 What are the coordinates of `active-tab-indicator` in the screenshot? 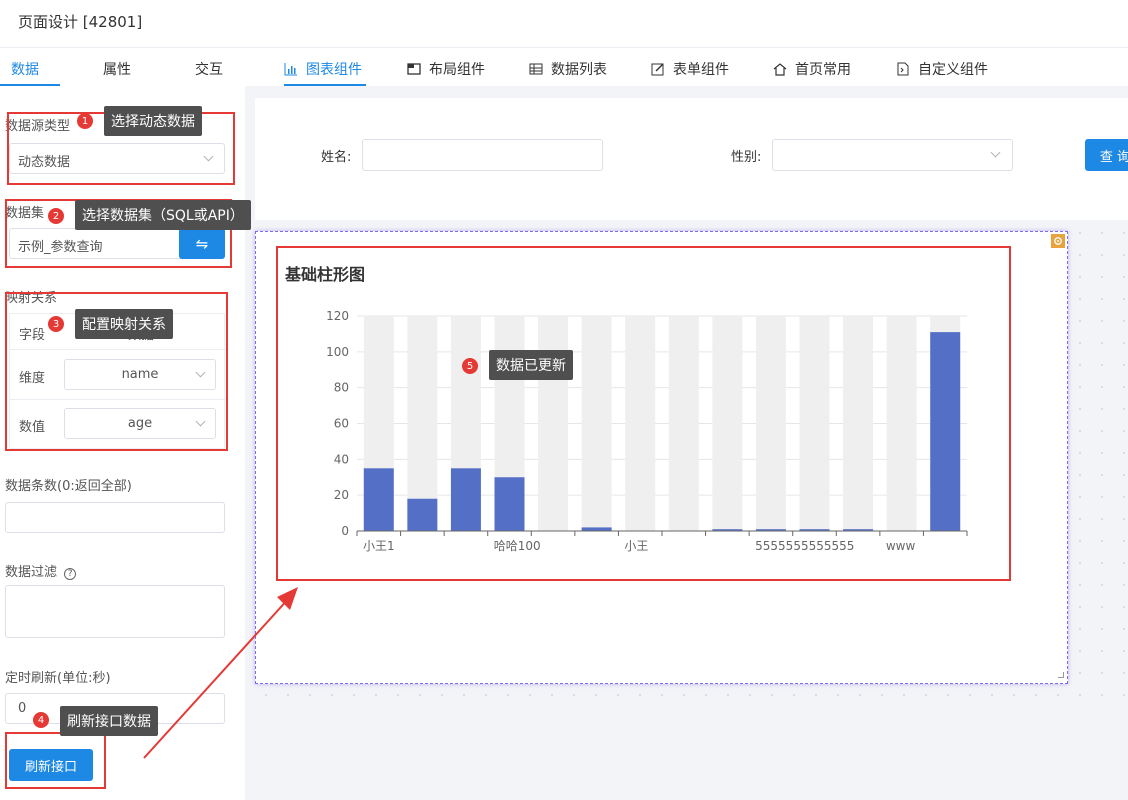 It's located at (30, 85).